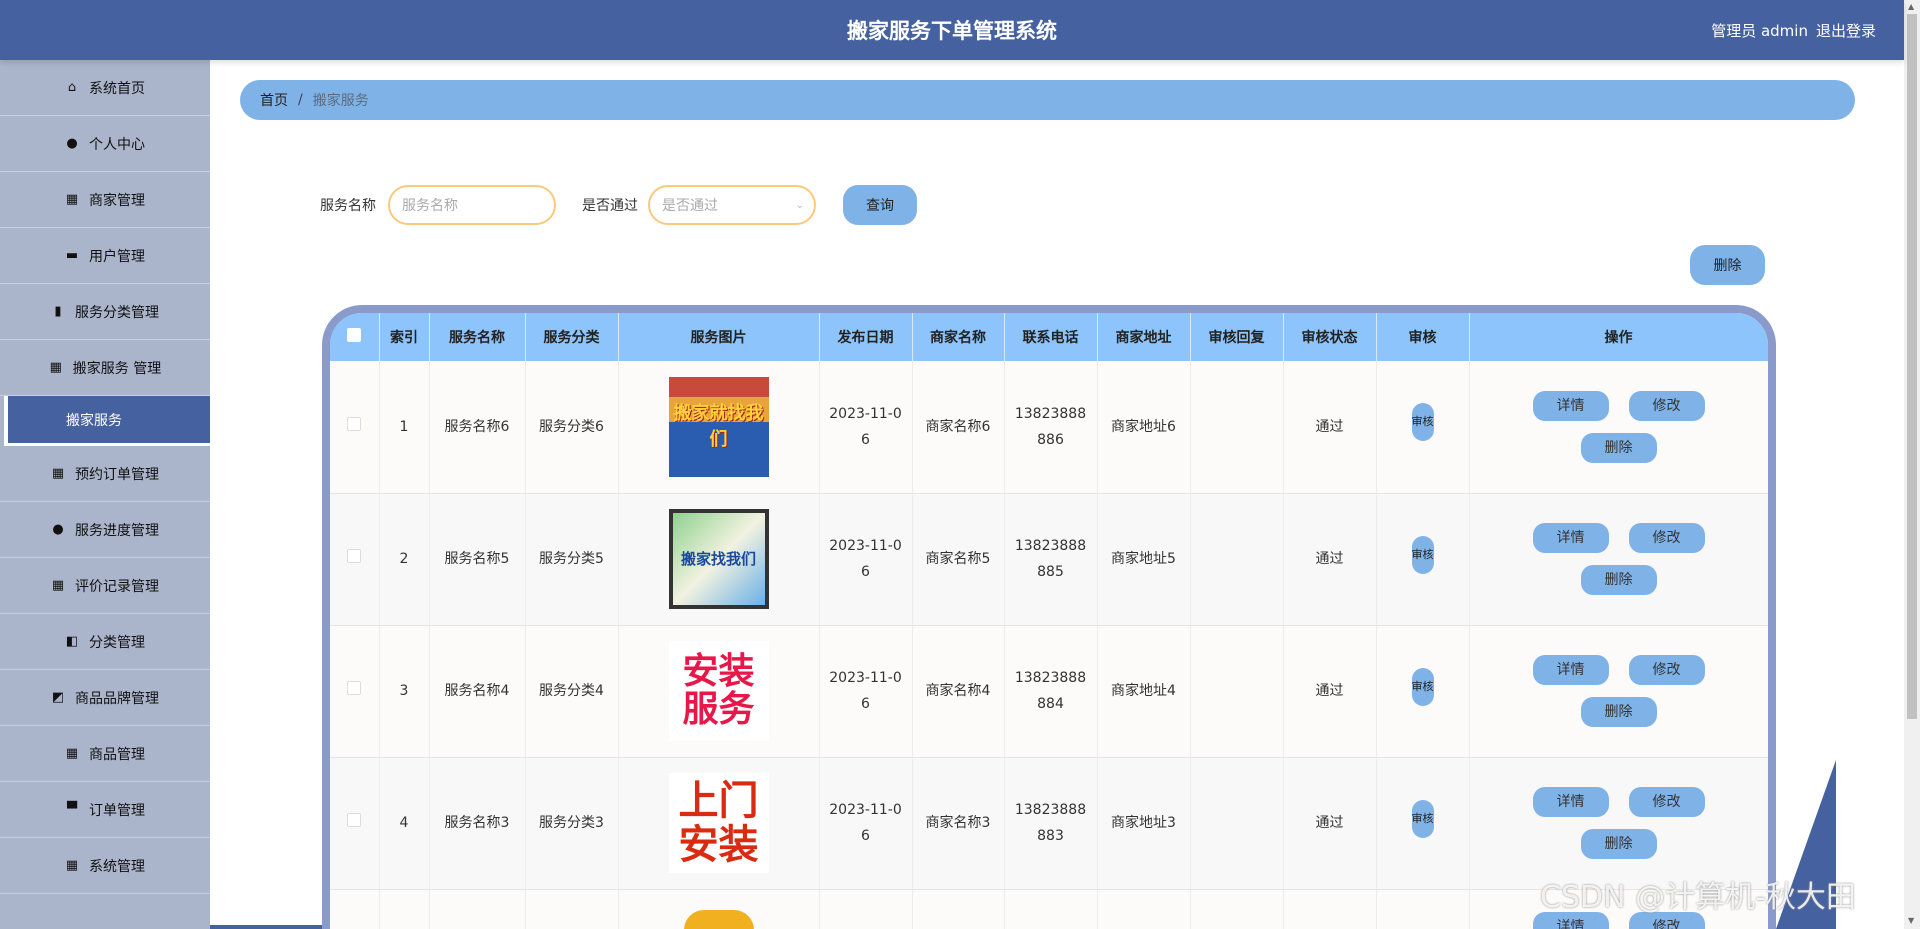  What do you see at coordinates (1330, 909) in the screenshot?
I see `status-cell` at bounding box center [1330, 909].